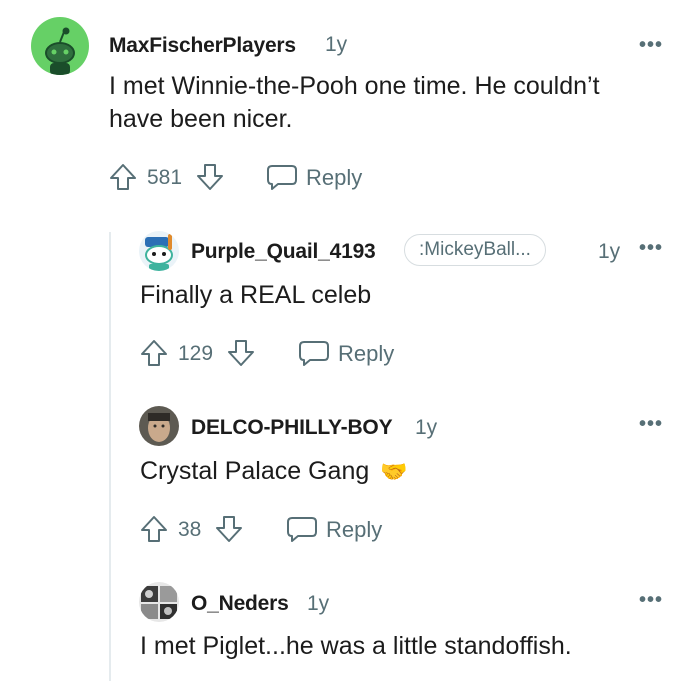 This screenshot has height=681, width=700. I want to click on comment-body: Crystal Palace Gang 🤝, so click(274, 471).